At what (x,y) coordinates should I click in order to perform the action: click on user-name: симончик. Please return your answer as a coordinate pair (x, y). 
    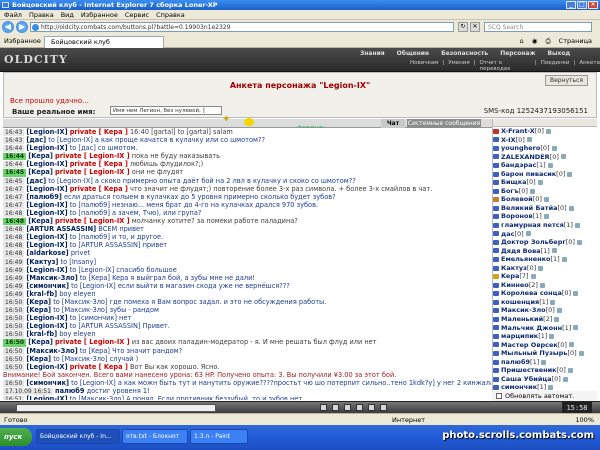
    Looking at the image, I should click on (519, 387).